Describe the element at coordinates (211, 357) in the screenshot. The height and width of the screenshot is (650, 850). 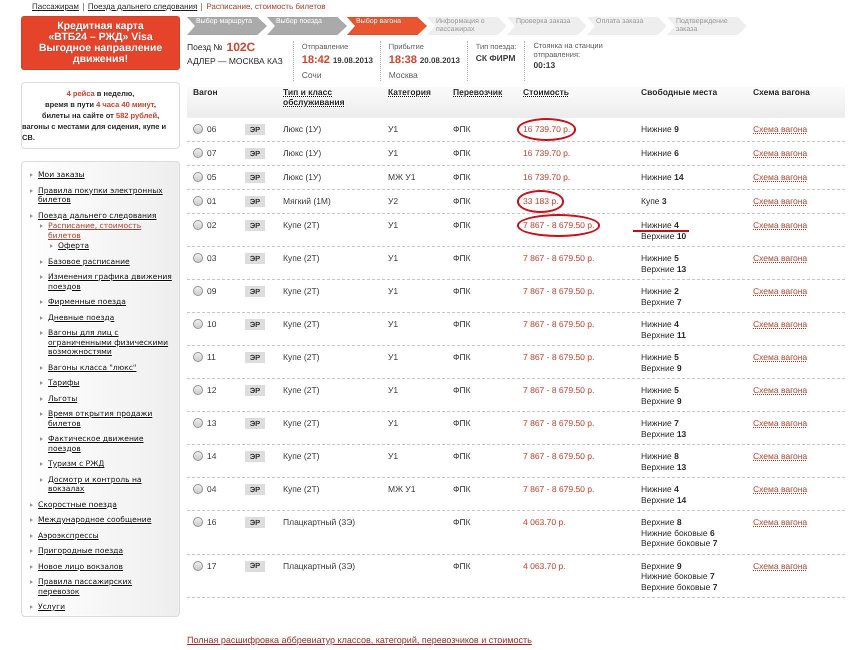
I see `car-number: 11` at that location.